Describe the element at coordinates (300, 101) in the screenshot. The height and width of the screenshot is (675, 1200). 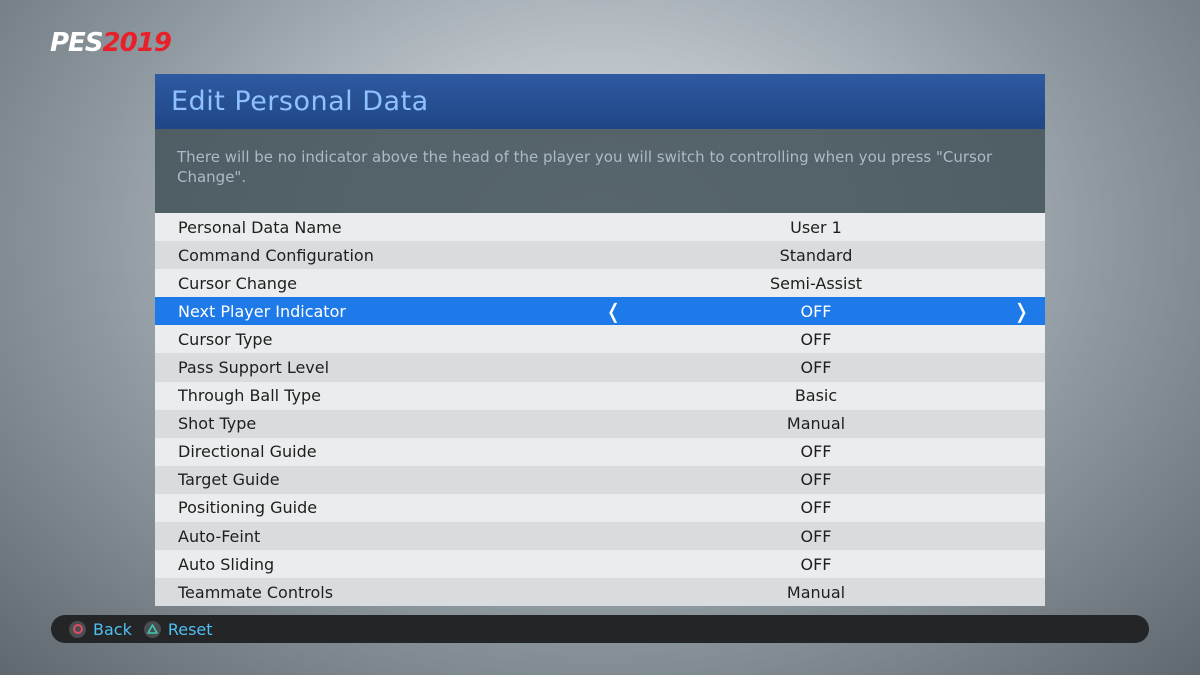
I see `page-title: Edit Personal Data` at that location.